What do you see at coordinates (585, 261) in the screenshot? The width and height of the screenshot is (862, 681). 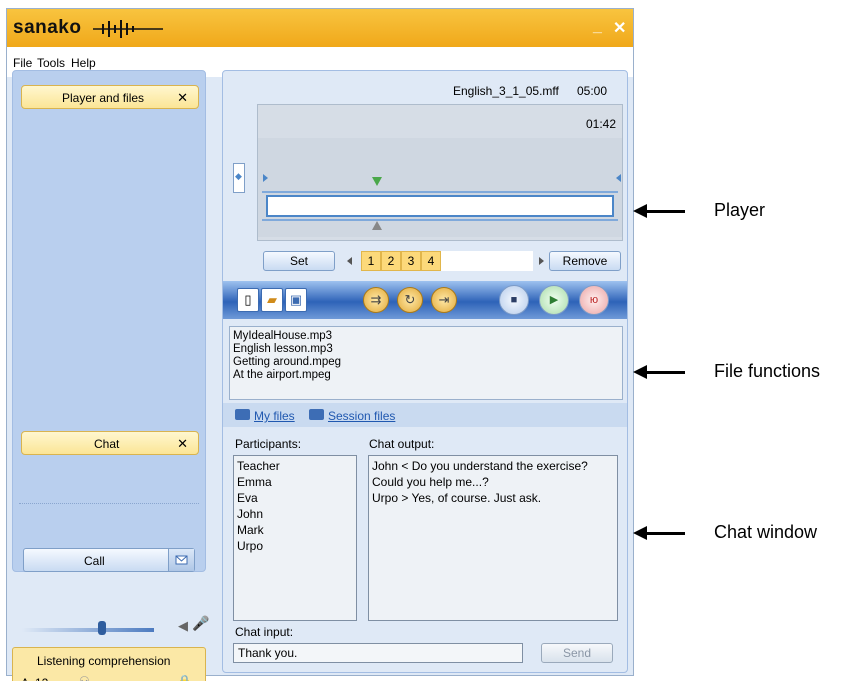 I see `remove-bookmark-button: Remove` at bounding box center [585, 261].